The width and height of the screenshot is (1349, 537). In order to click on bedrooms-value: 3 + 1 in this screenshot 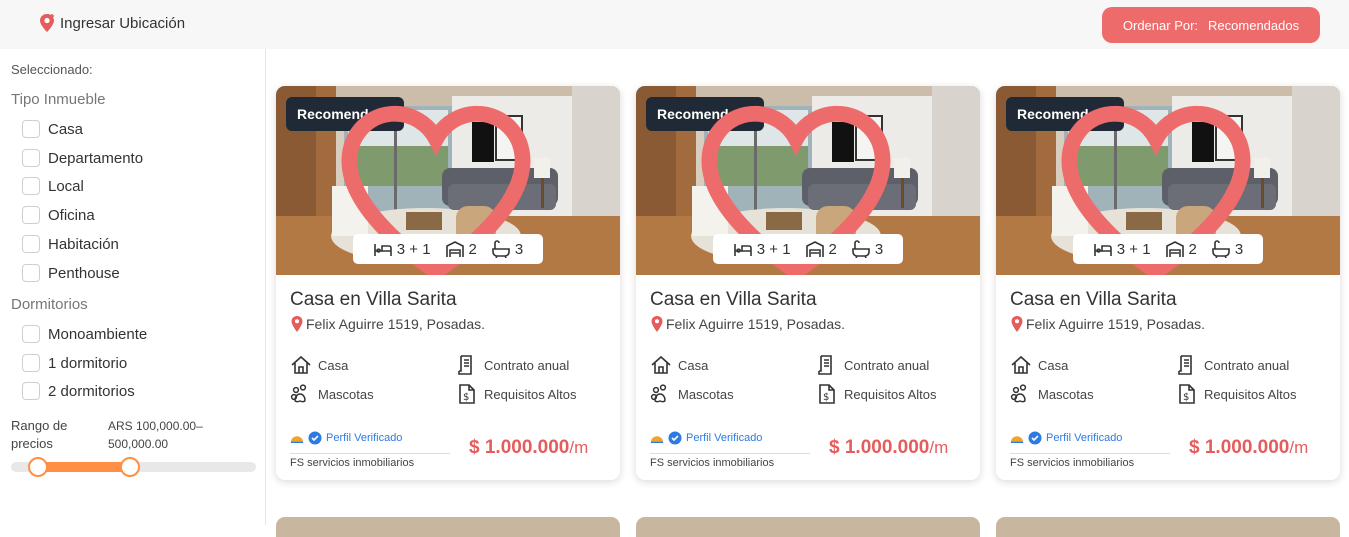, I will do `click(1133, 249)`.